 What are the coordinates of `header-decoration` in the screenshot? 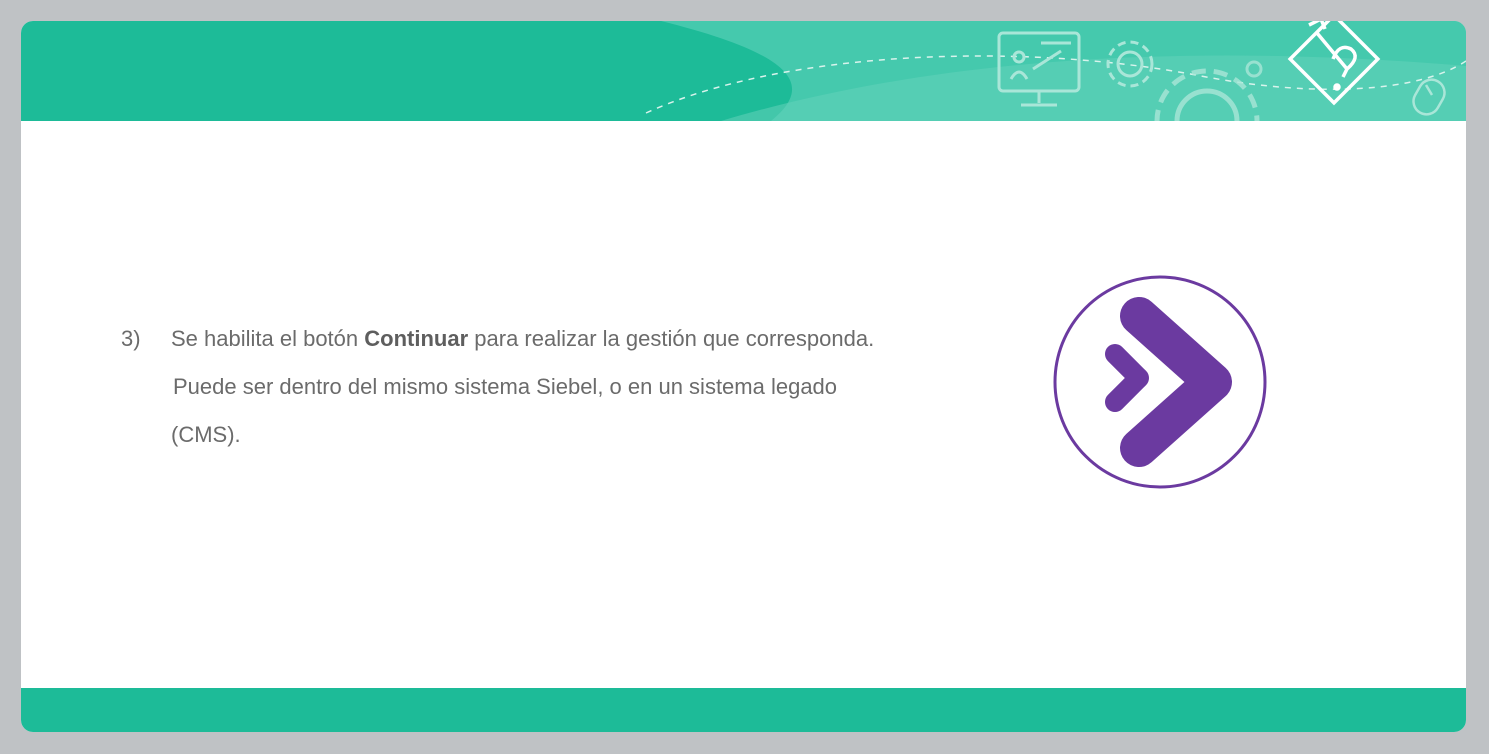 It's located at (1055, 71).